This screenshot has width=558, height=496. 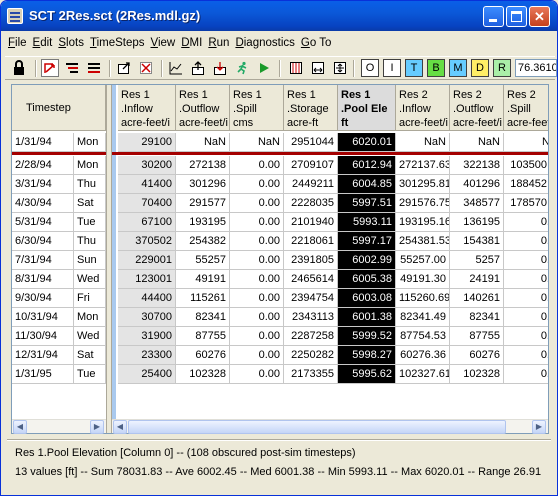 I want to click on table-cell: 115261, so click(x=203, y=298).